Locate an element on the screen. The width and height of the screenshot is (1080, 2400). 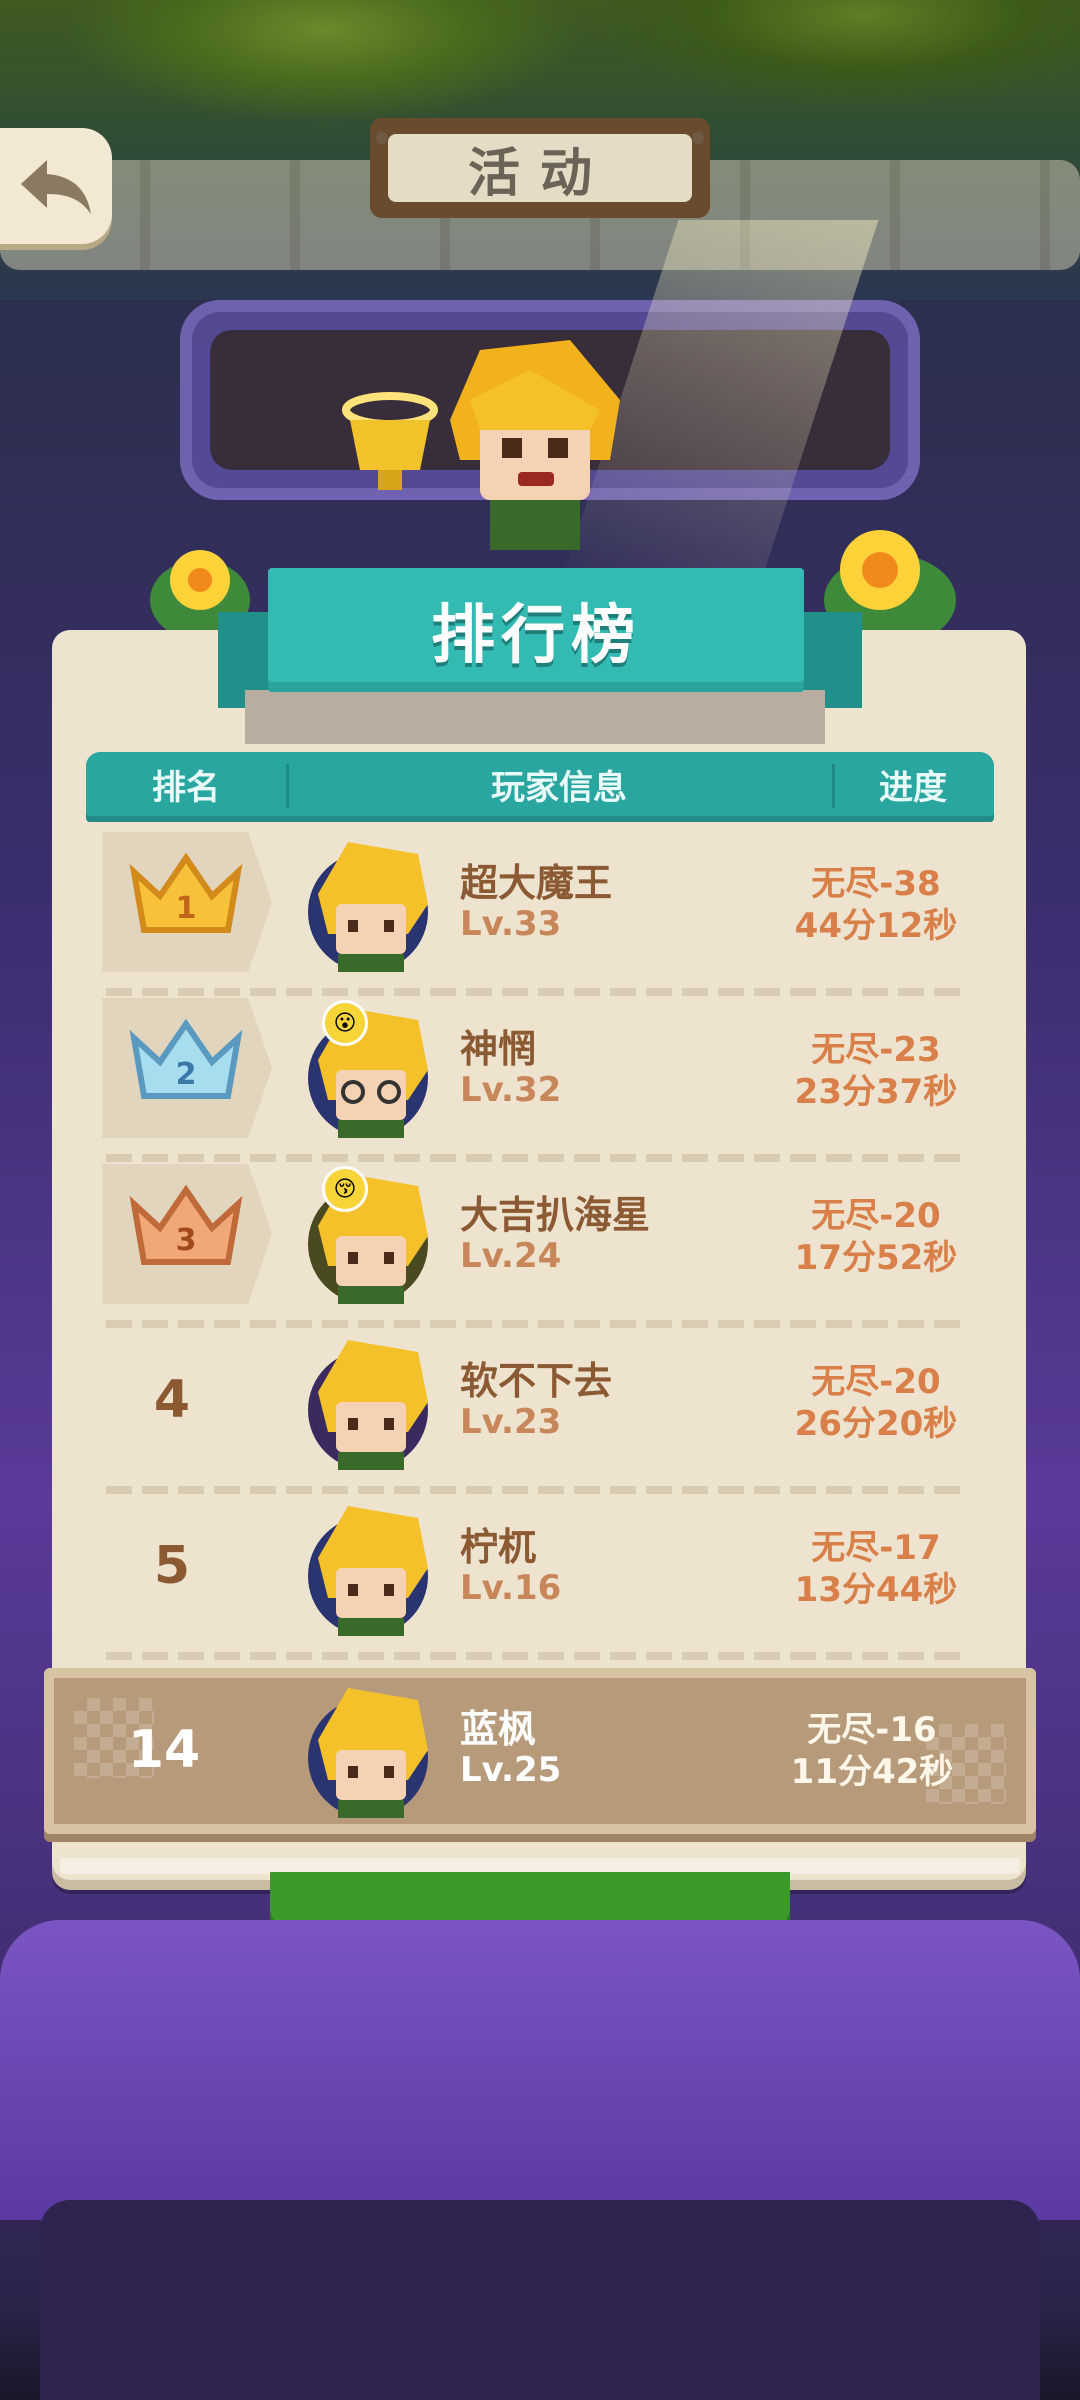
rank-number: 4 is located at coordinates (172, 1400).